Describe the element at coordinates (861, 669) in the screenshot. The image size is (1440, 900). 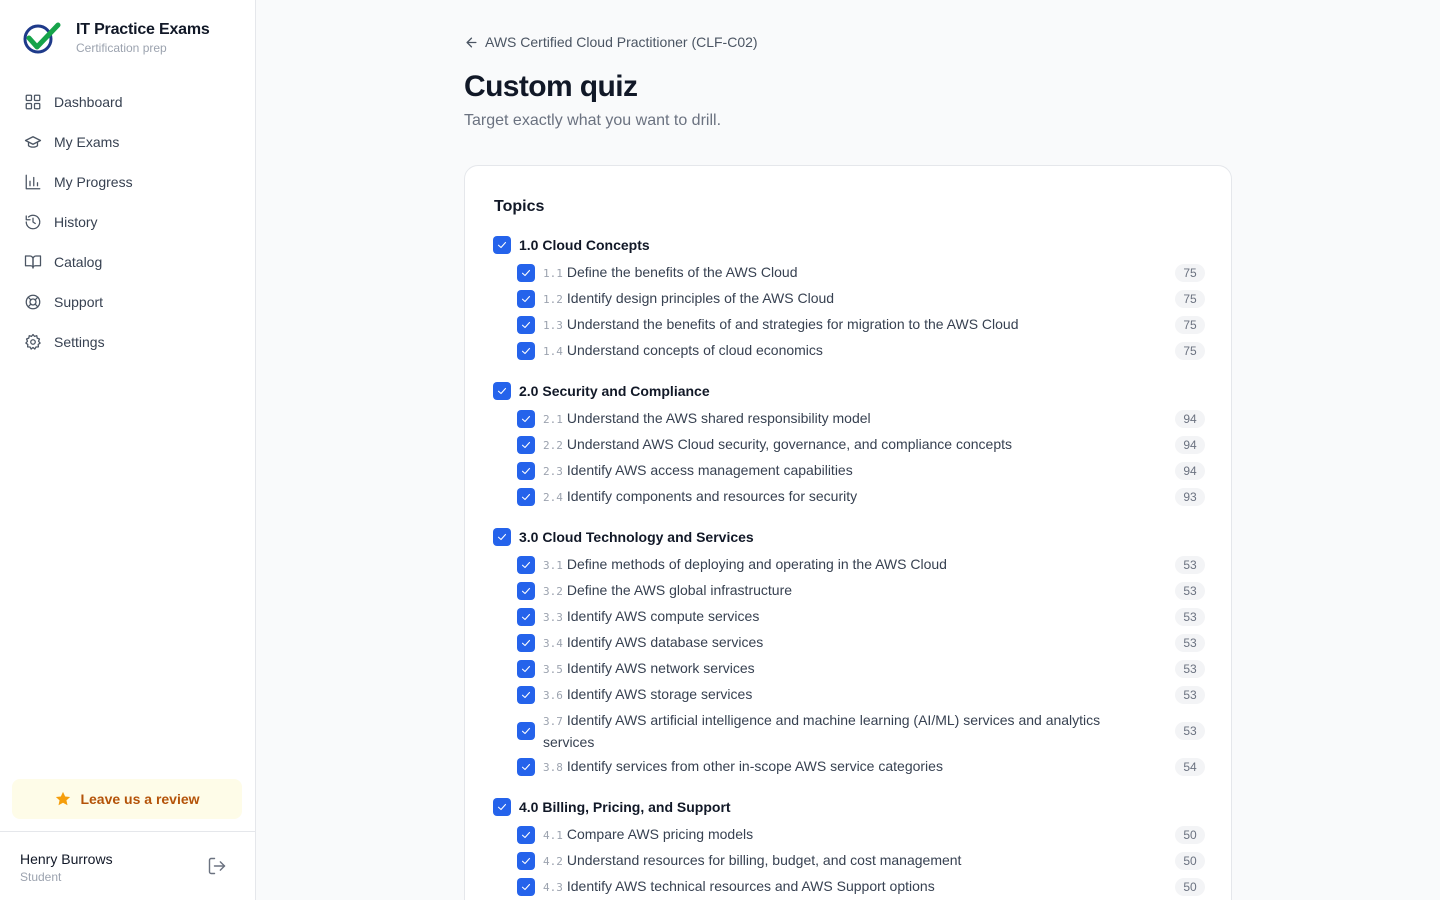
I see `subtopic-row: 3.5 Identify AWS network services 53` at that location.